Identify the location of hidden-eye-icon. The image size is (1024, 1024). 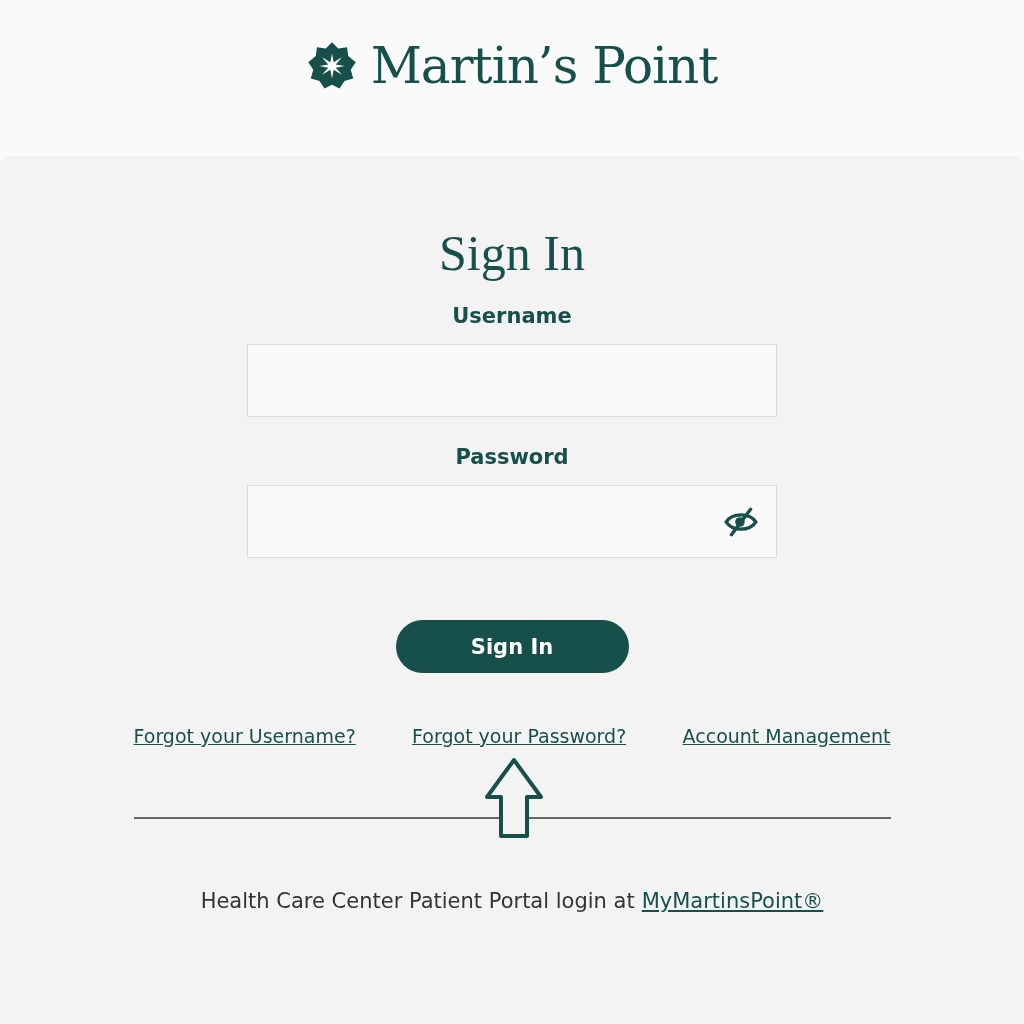
(741, 521).